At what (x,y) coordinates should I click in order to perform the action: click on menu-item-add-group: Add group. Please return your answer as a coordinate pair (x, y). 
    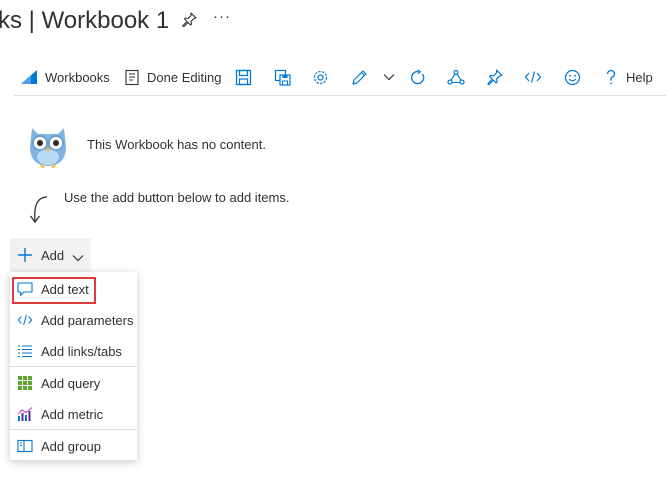
    Looking at the image, I should click on (73, 446).